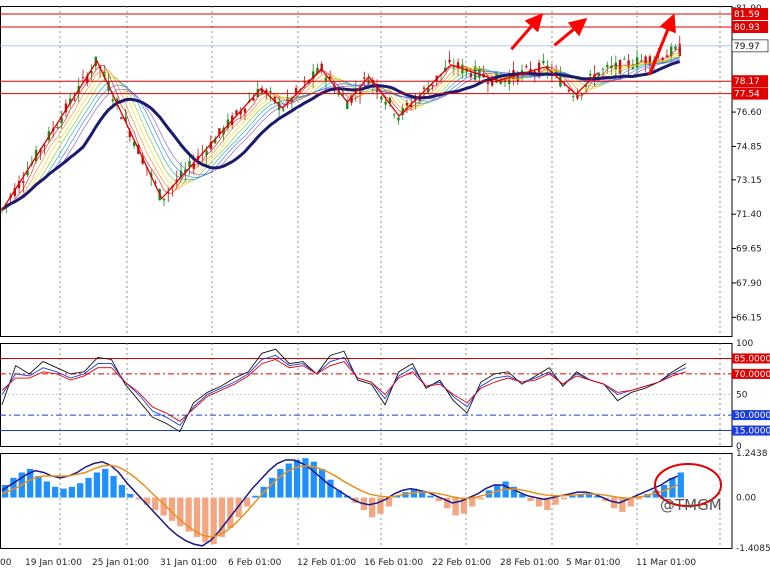  What do you see at coordinates (529, 563) in the screenshot?
I see `x-tick-label: 28 Feb 01:00` at bounding box center [529, 563].